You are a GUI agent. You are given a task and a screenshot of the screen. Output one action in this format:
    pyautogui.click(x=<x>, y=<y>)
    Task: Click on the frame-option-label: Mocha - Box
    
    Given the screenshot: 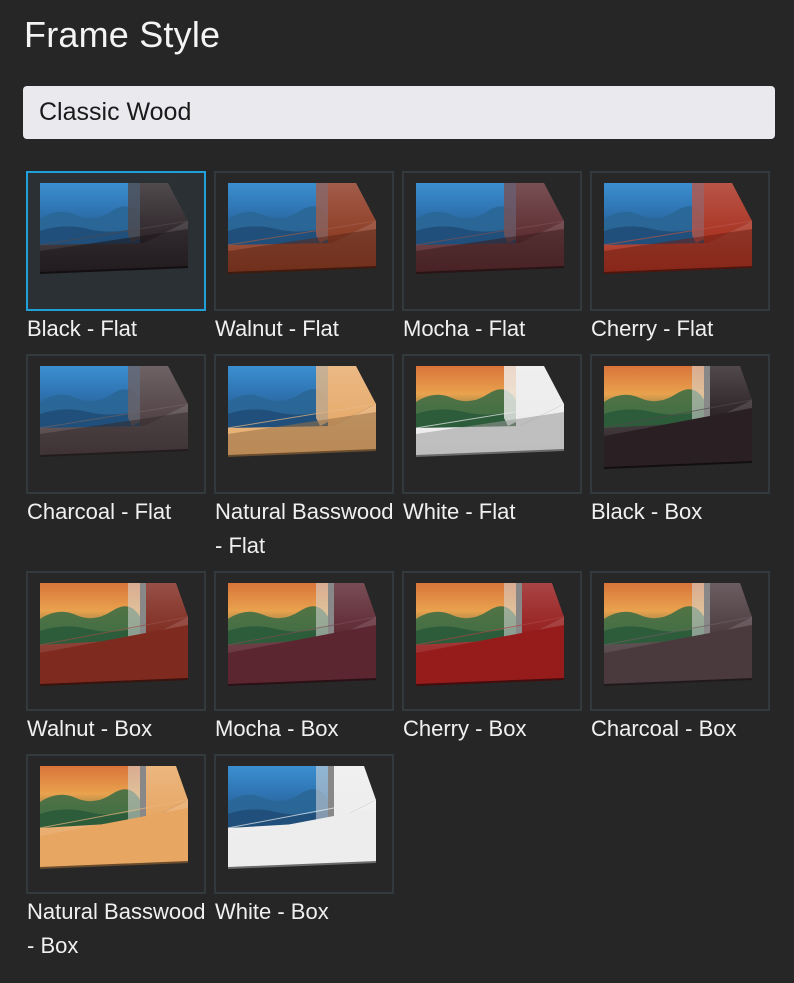 What is the action you would take?
    pyautogui.click(x=308, y=729)
    